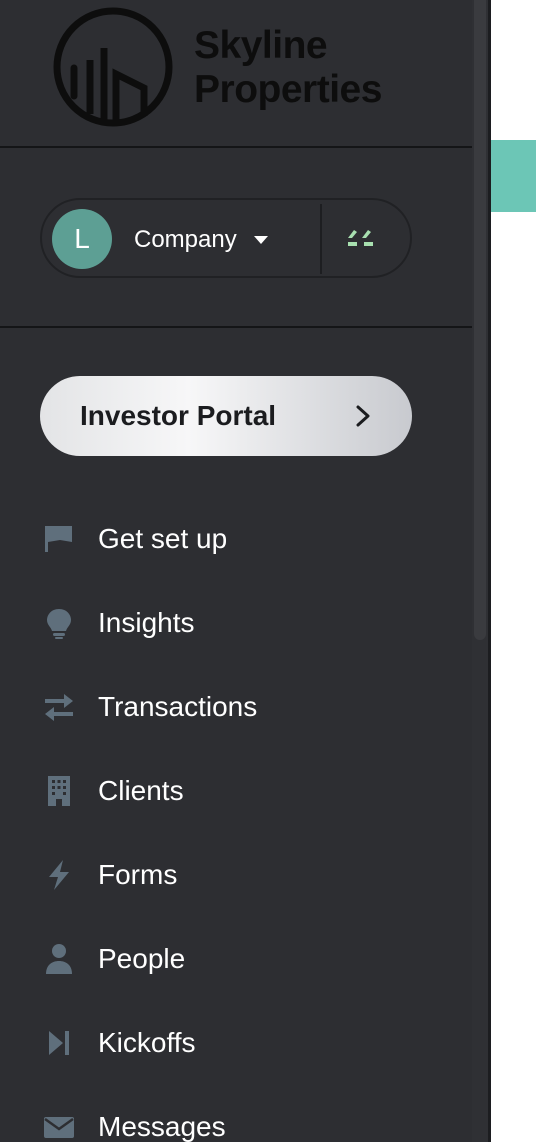 This screenshot has height=1142, width=536. What do you see at coordinates (236, 961) in the screenshot?
I see `nav-item-people: People` at bounding box center [236, 961].